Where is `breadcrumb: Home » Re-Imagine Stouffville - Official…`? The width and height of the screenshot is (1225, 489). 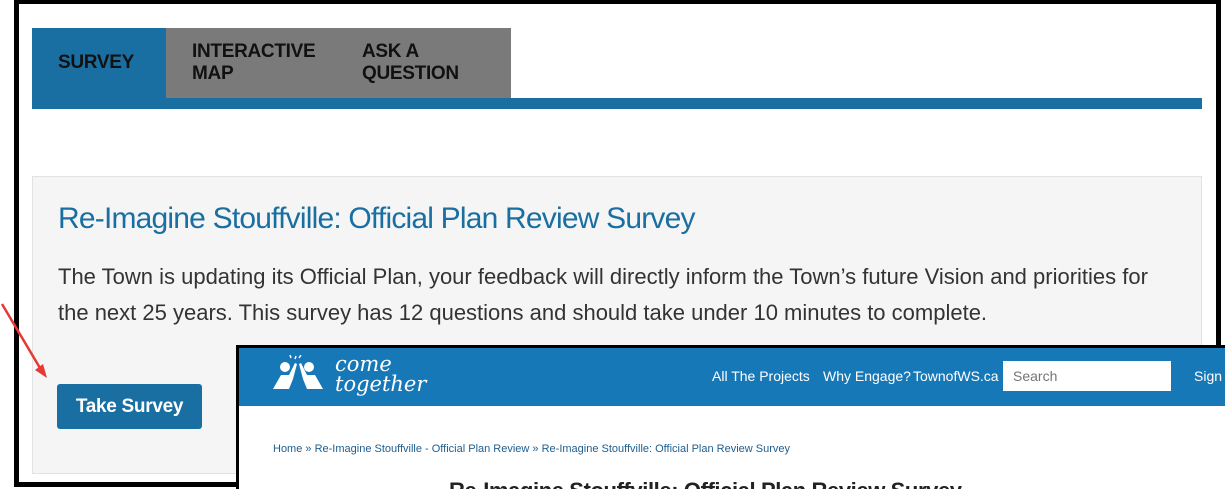
breadcrumb: Home » Re-Imagine Stouffville - Official… is located at coordinates (531, 449).